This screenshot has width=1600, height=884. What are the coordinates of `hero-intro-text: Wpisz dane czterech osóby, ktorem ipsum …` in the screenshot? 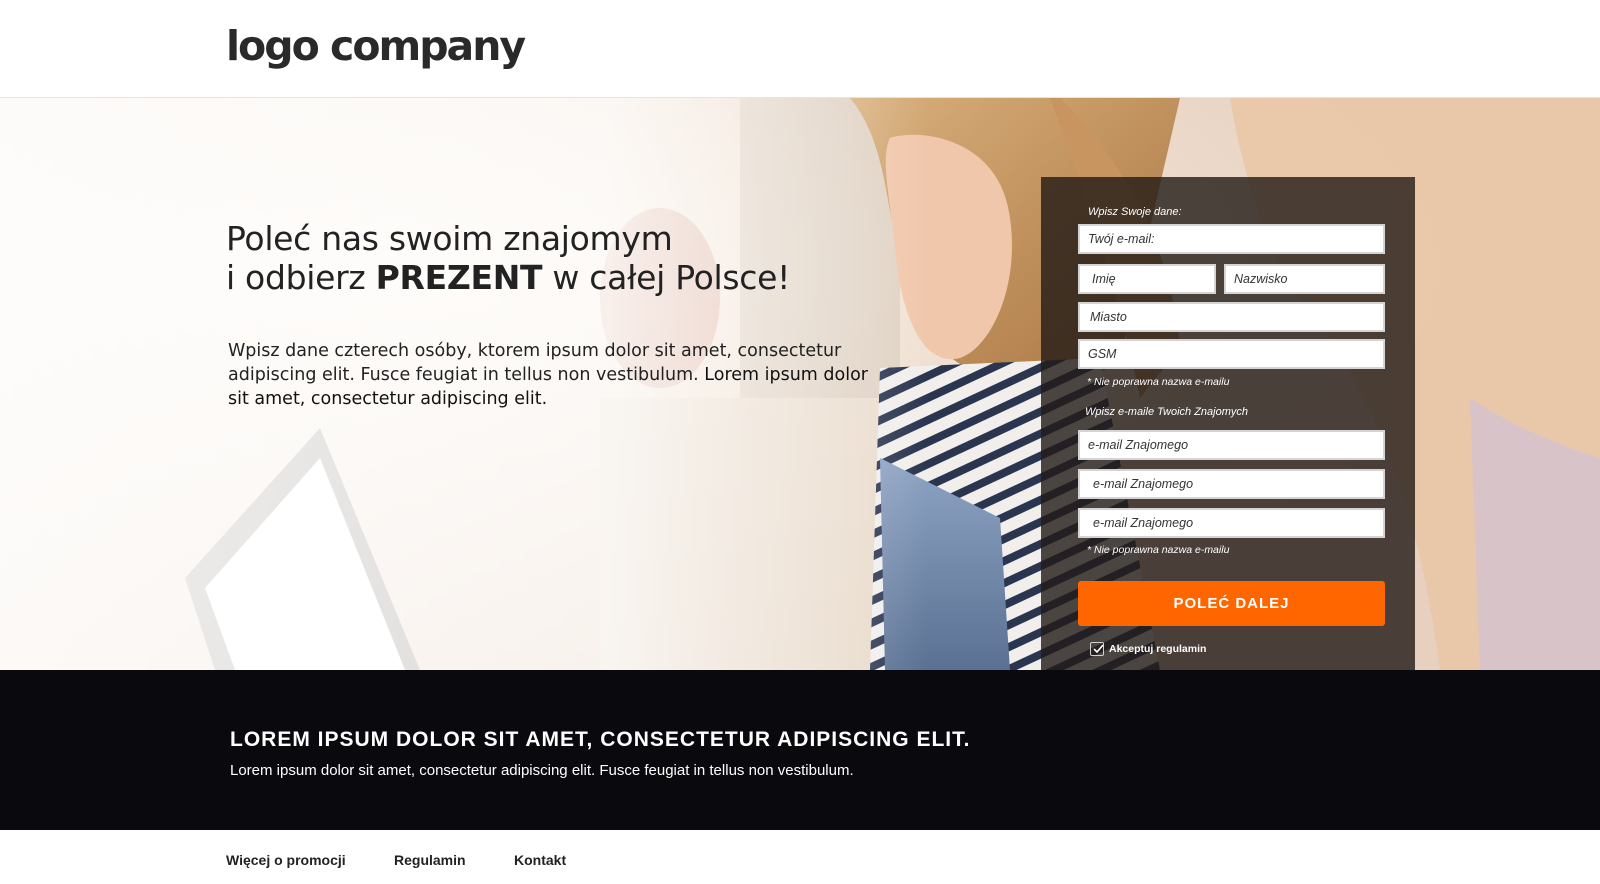 It's located at (548, 375).